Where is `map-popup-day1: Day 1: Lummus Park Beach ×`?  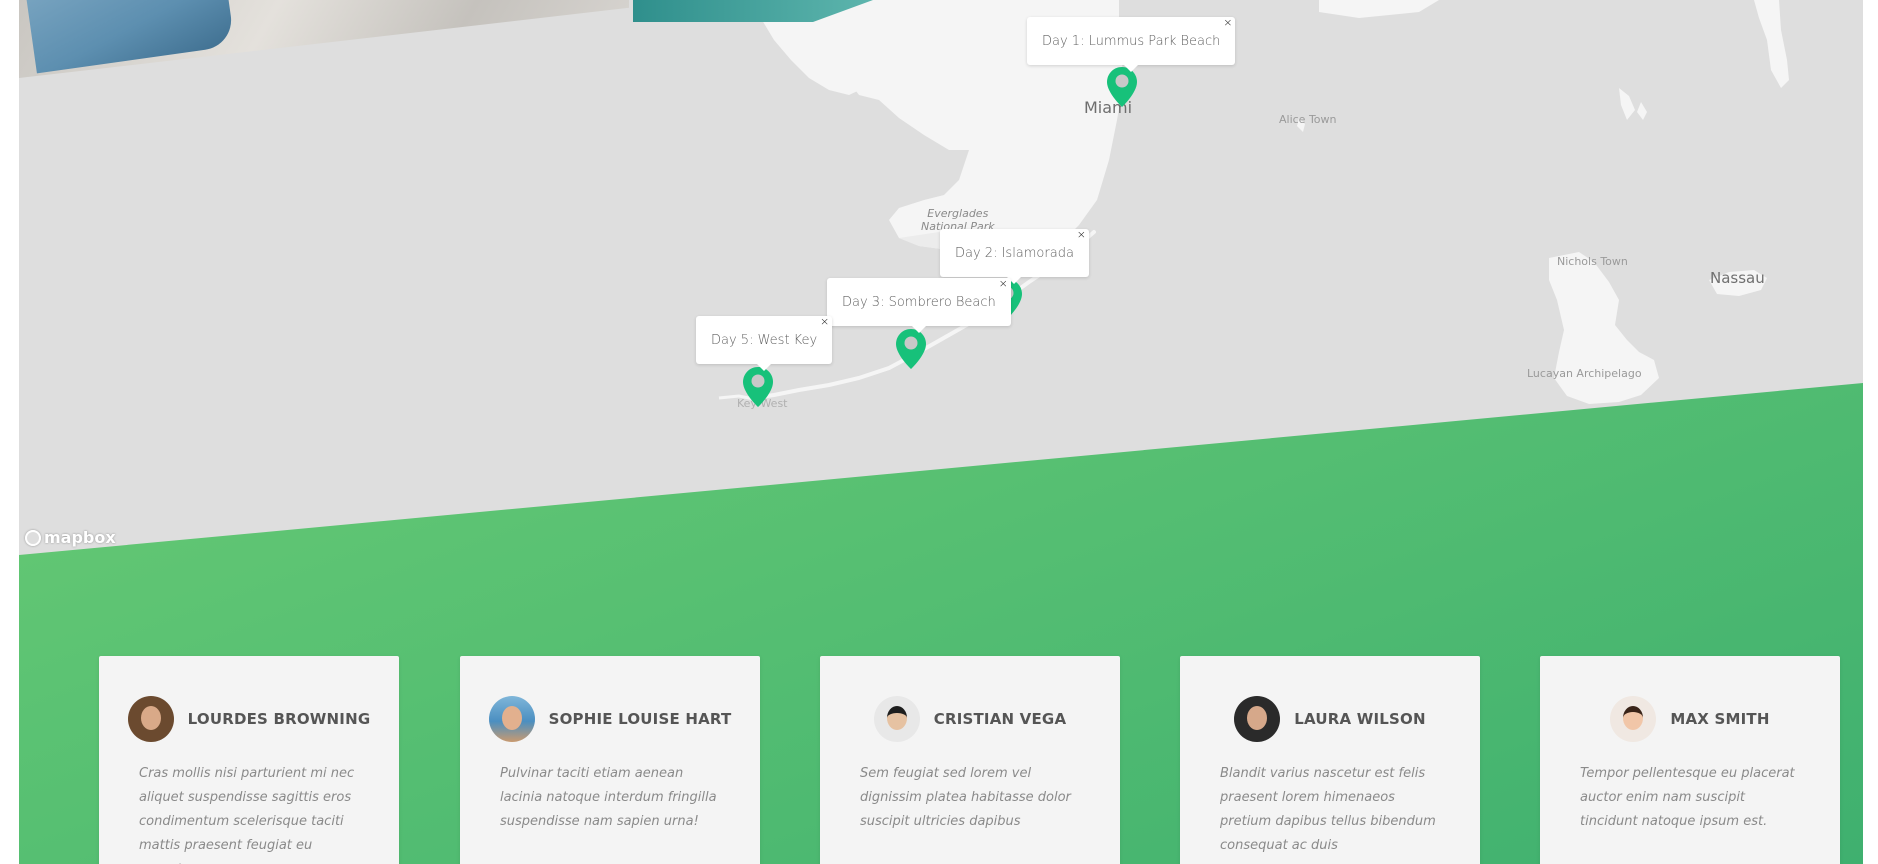 map-popup-day1: Day 1: Lummus Park Beach × is located at coordinates (1131, 44).